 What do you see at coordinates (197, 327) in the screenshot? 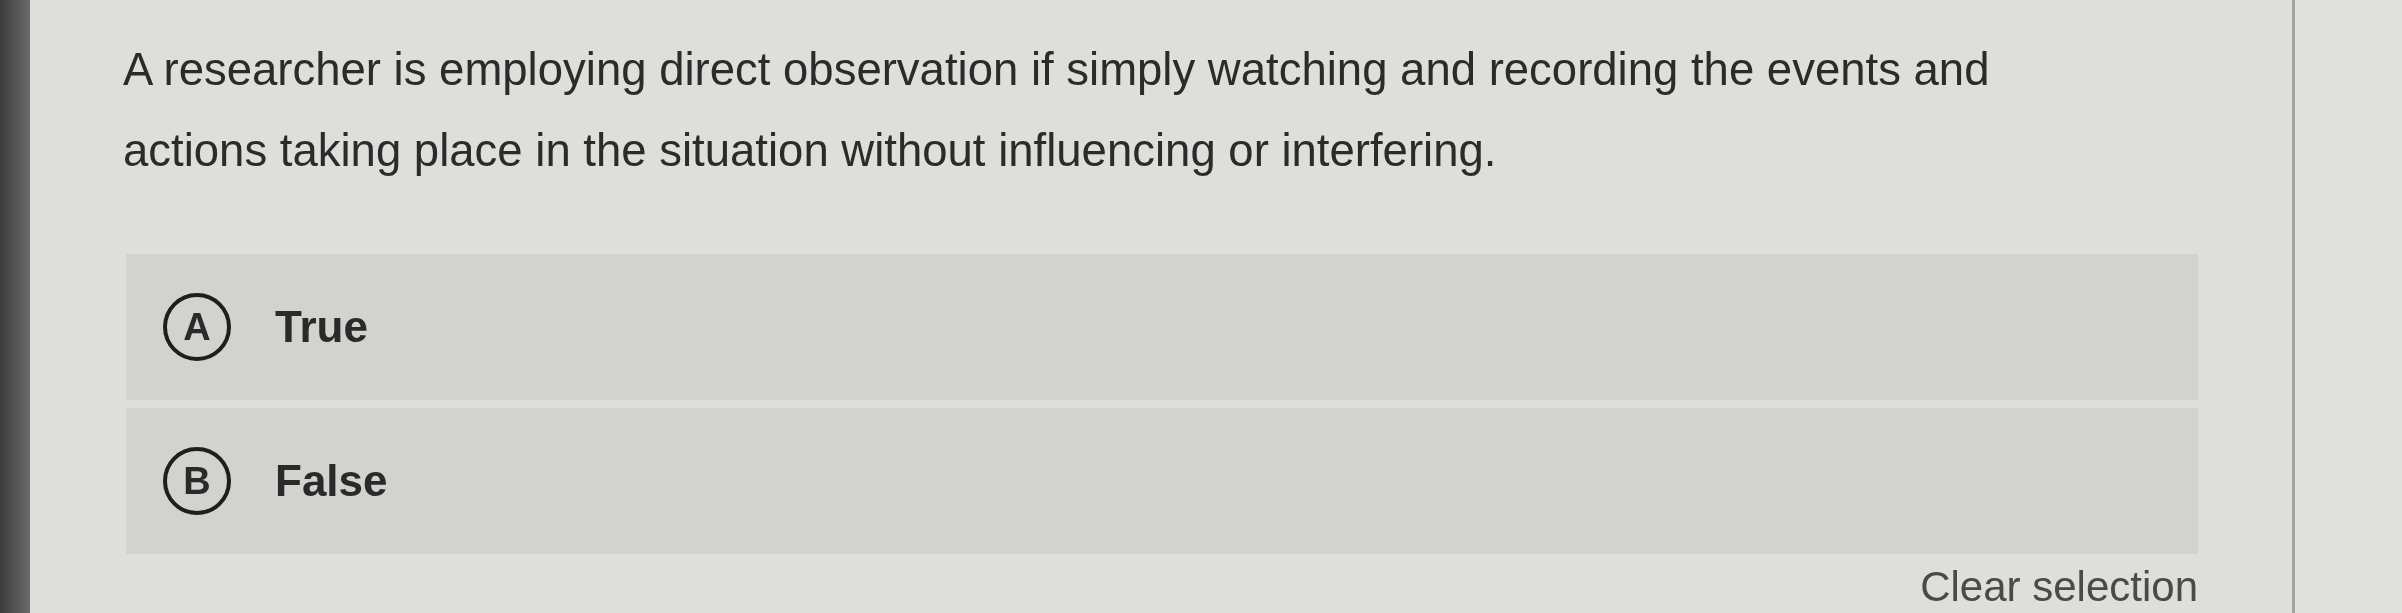
I see `option-letter: A` at bounding box center [197, 327].